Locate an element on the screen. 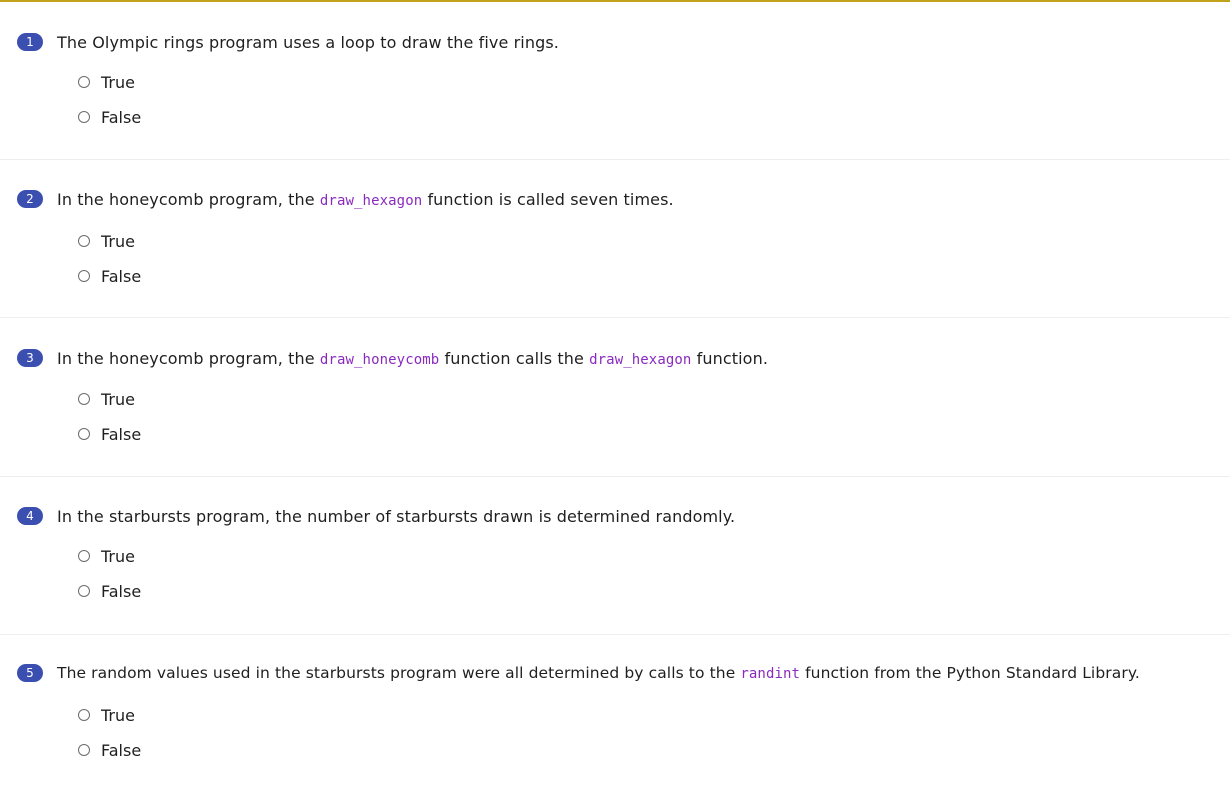 This screenshot has width=1230, height=794. question-number-badge: 3 is located at coordinates (30, 358).